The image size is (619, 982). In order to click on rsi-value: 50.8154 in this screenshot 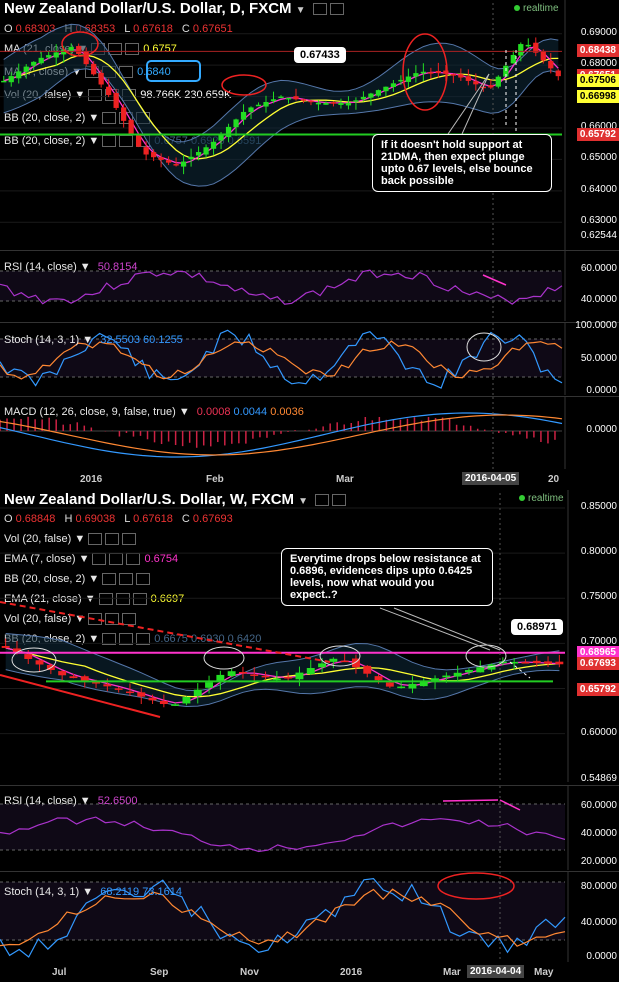, I will do `click(117, 267)`.